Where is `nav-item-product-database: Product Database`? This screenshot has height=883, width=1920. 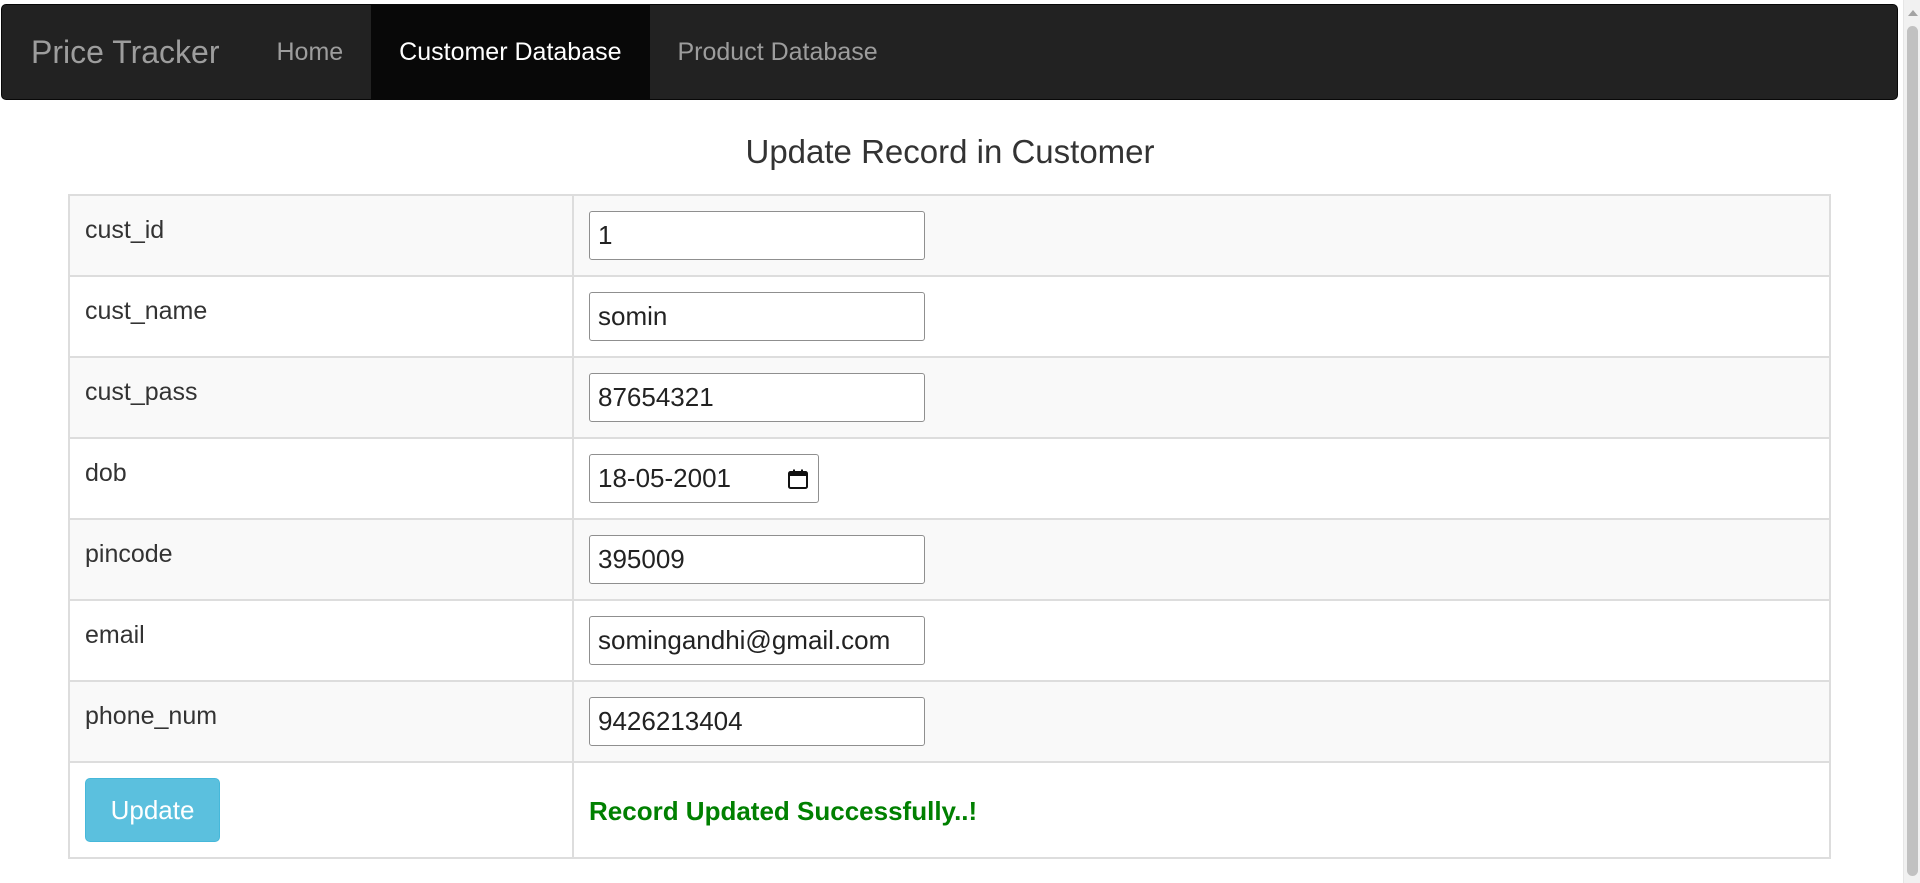 nav-item-product-database: Product Database is located at coordinates (778, 52).